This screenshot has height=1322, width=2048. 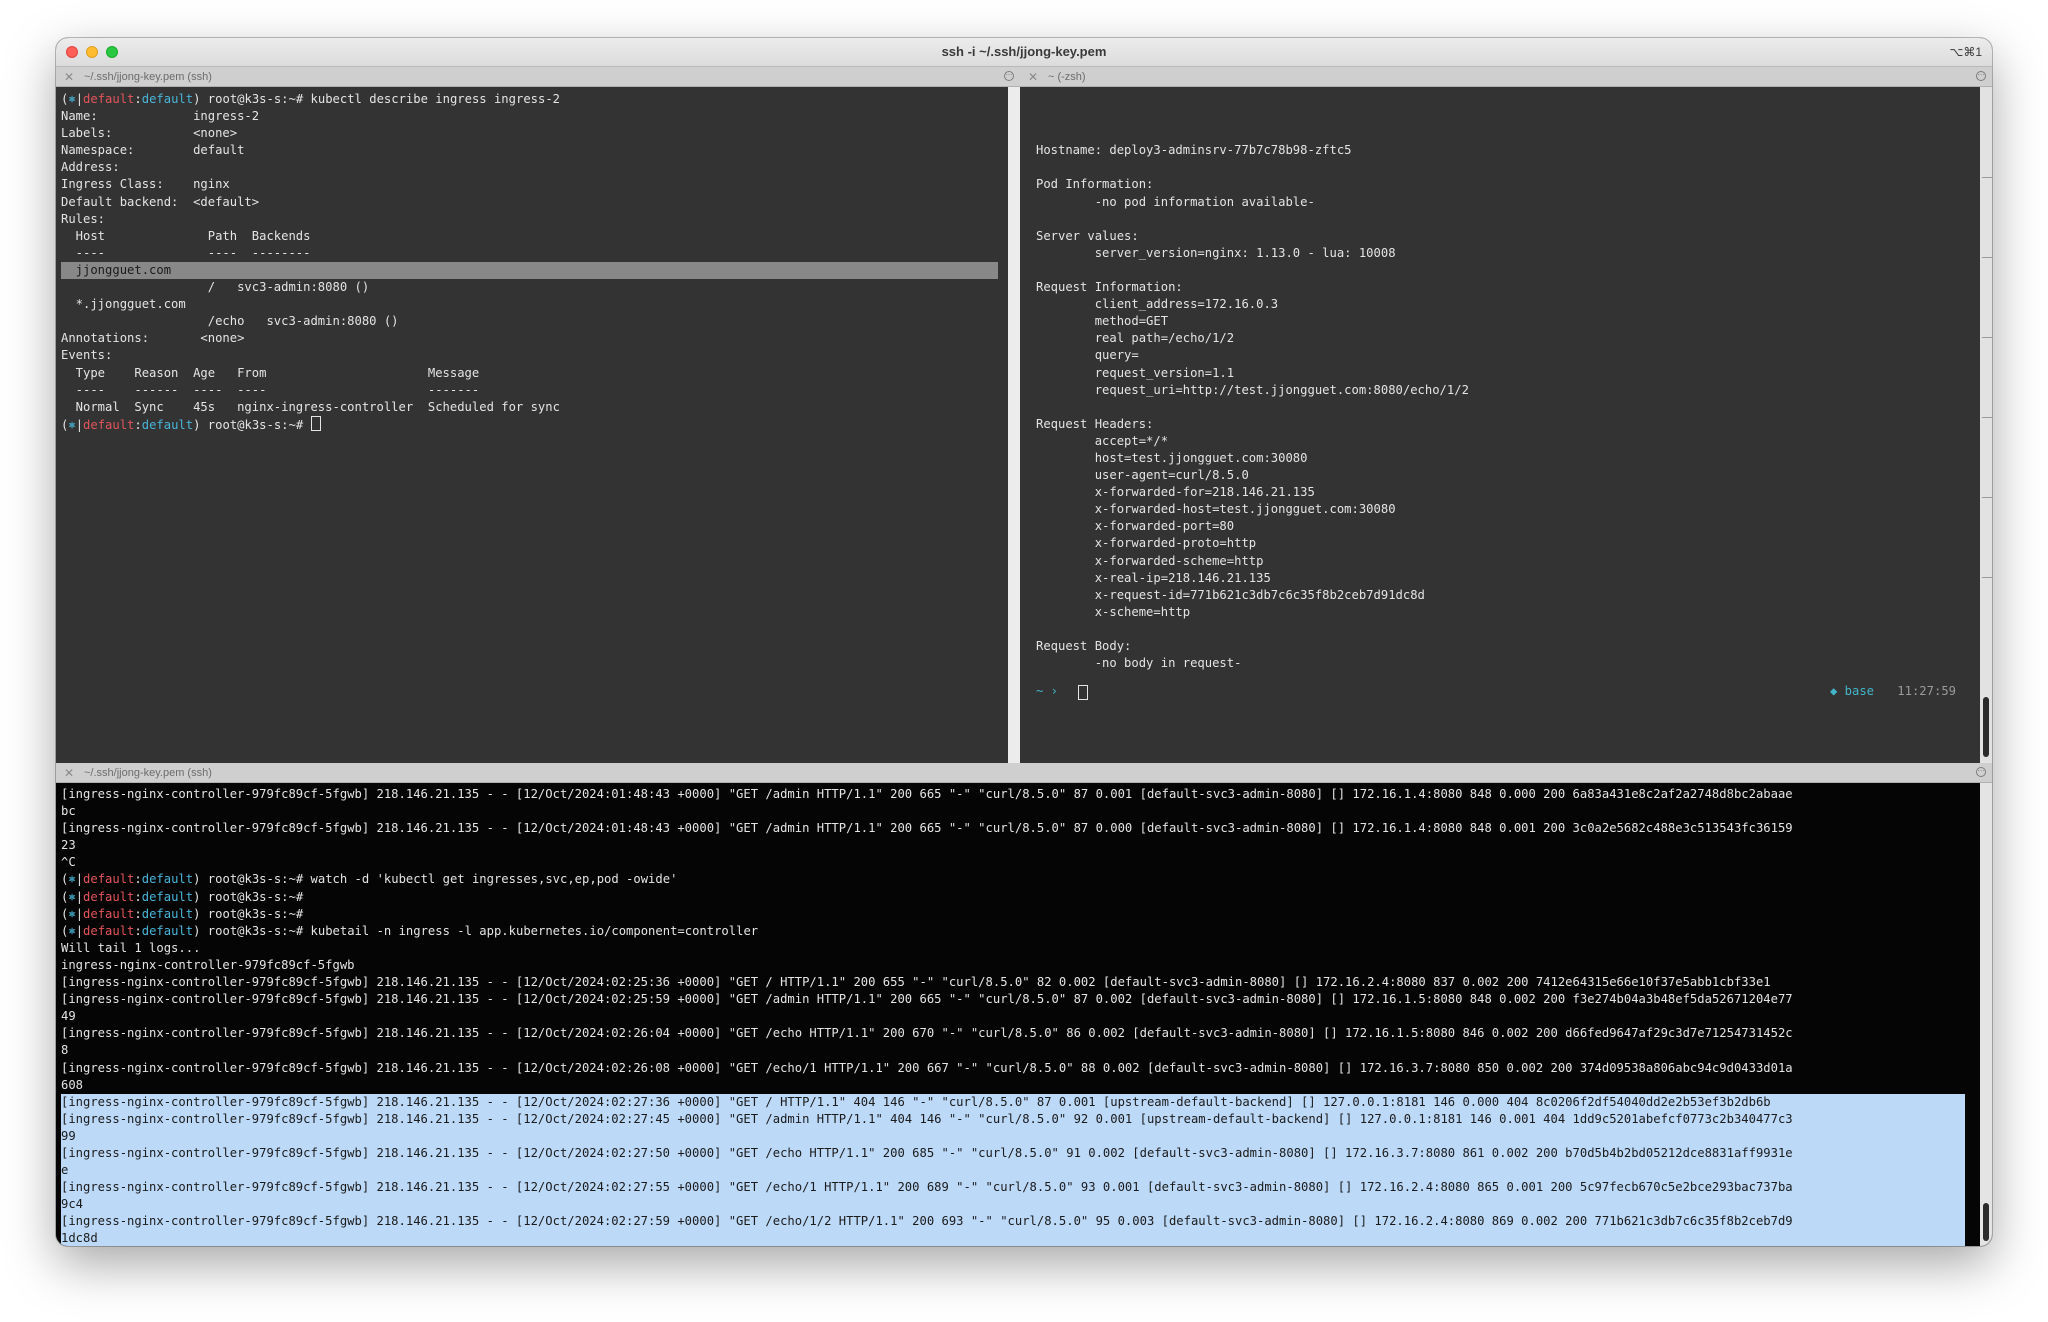 What do you see at coordinates (123, 304) in the screenshot?
I see `output-line: *.jjongguet.com` at bounding box center [123, 304].